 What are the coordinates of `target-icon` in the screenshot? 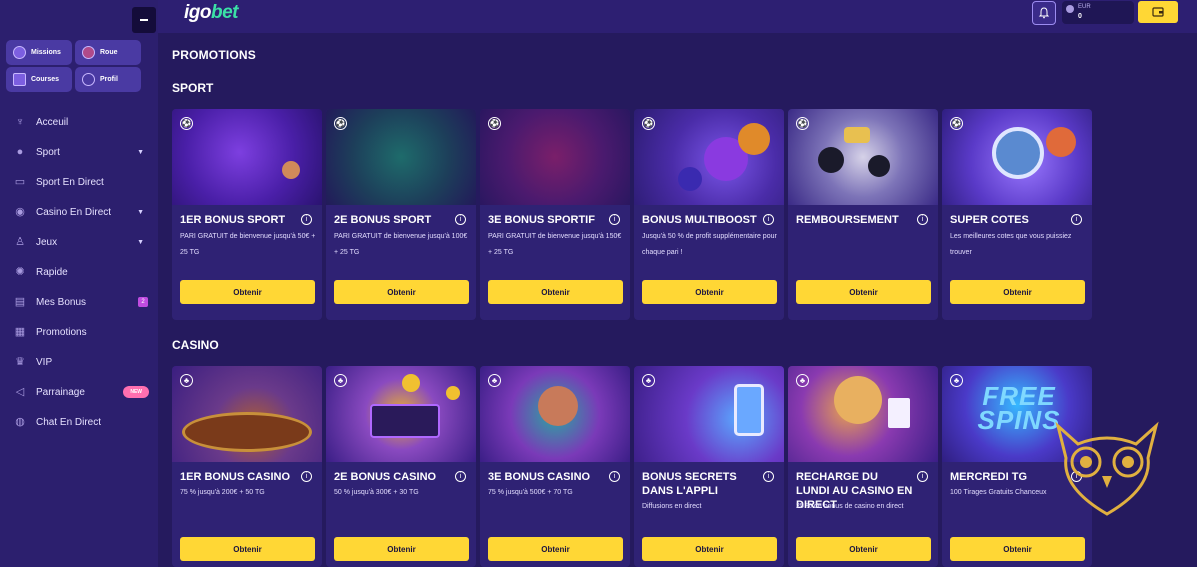 It's located at (19, 52).